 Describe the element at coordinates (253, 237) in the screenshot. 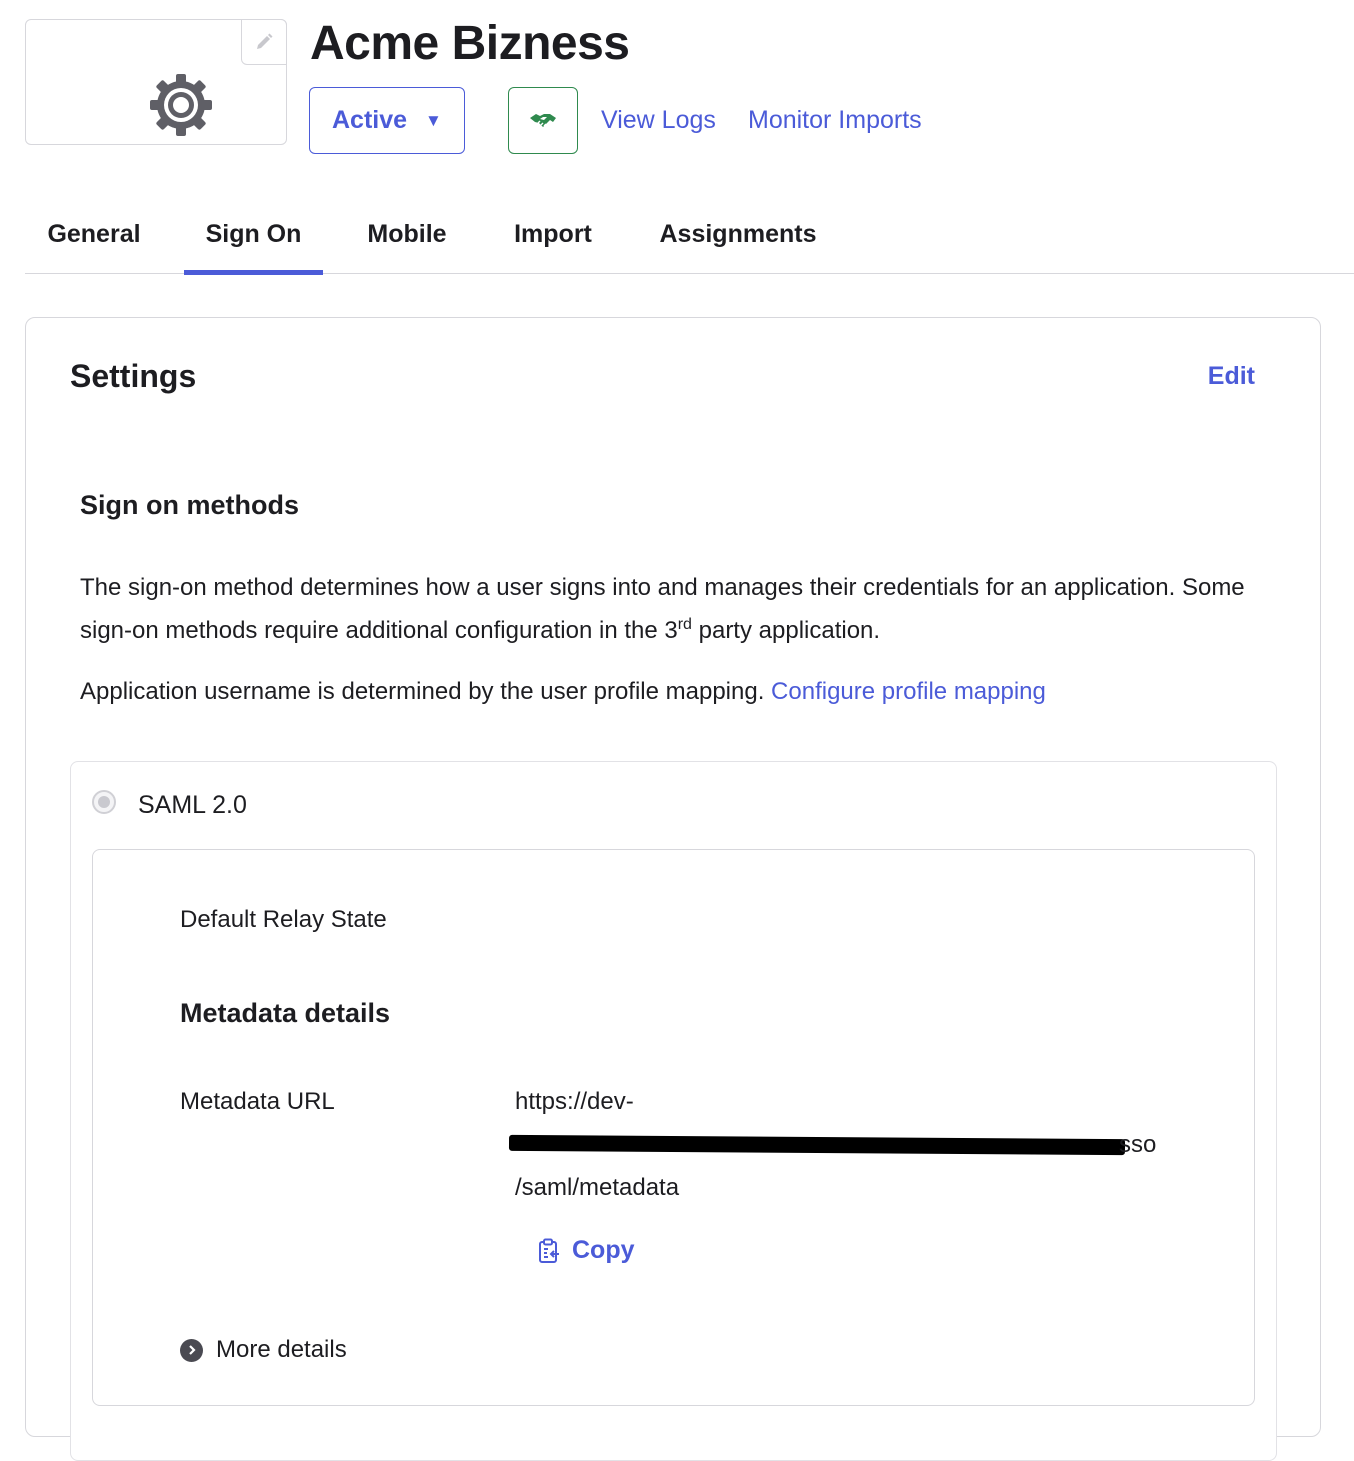

I see `tab-sign-on: Sign On` at that location.